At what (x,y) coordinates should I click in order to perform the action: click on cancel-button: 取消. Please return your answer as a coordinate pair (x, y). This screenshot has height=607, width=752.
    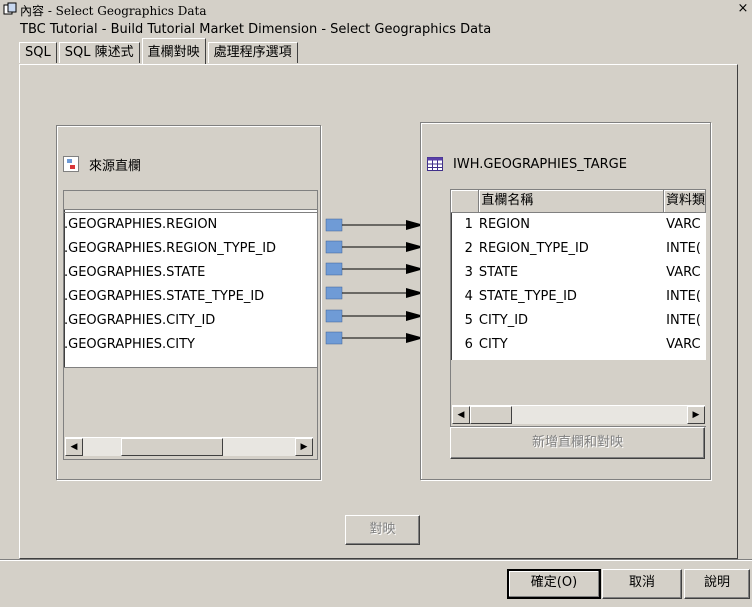
    Looking at the image, I should click on (642, 584).